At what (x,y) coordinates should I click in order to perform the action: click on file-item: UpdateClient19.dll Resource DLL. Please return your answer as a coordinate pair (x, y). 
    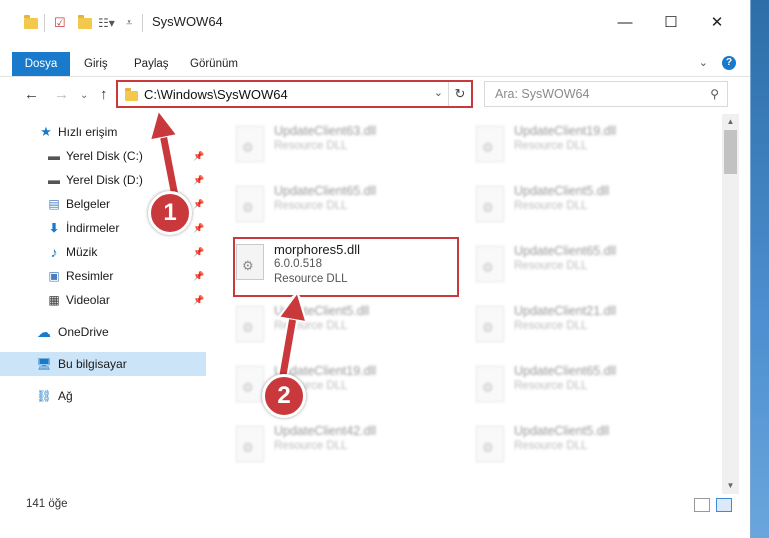
    Looking at the image, I should click on (582, 146).